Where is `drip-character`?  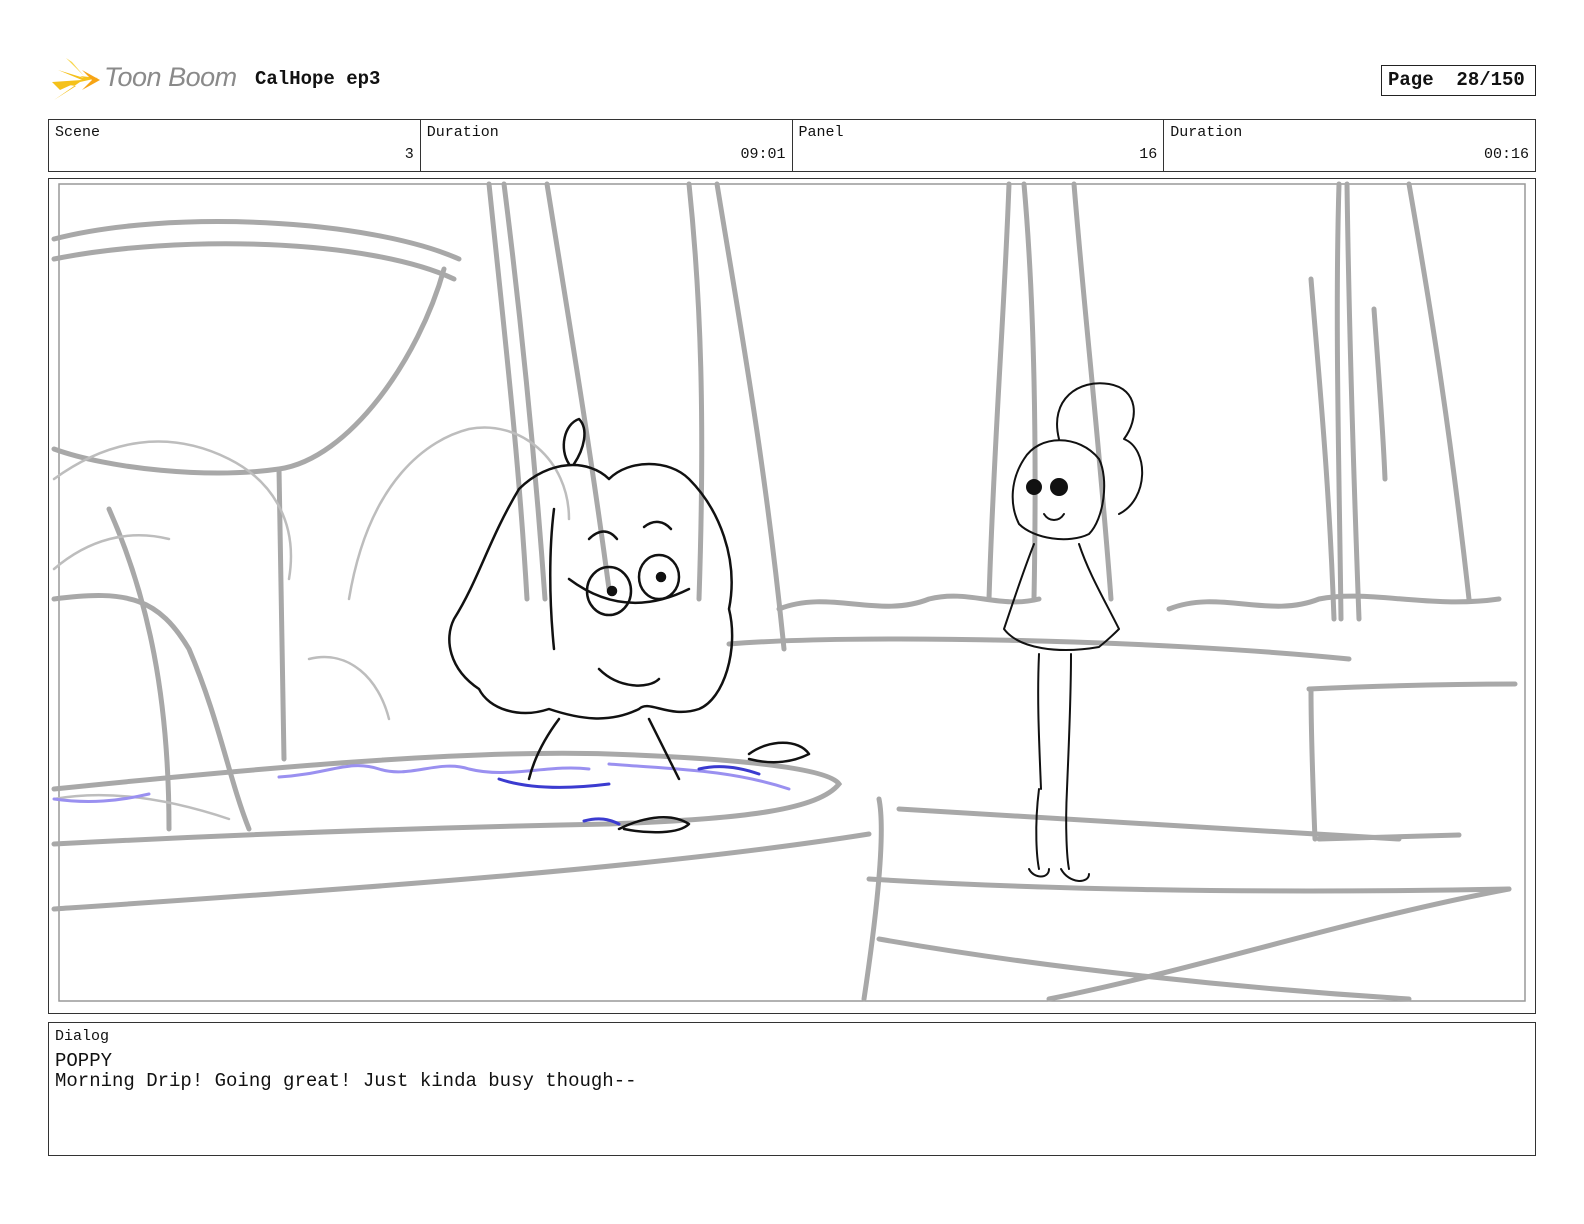 drip-character is located at coordinates (629, 625).